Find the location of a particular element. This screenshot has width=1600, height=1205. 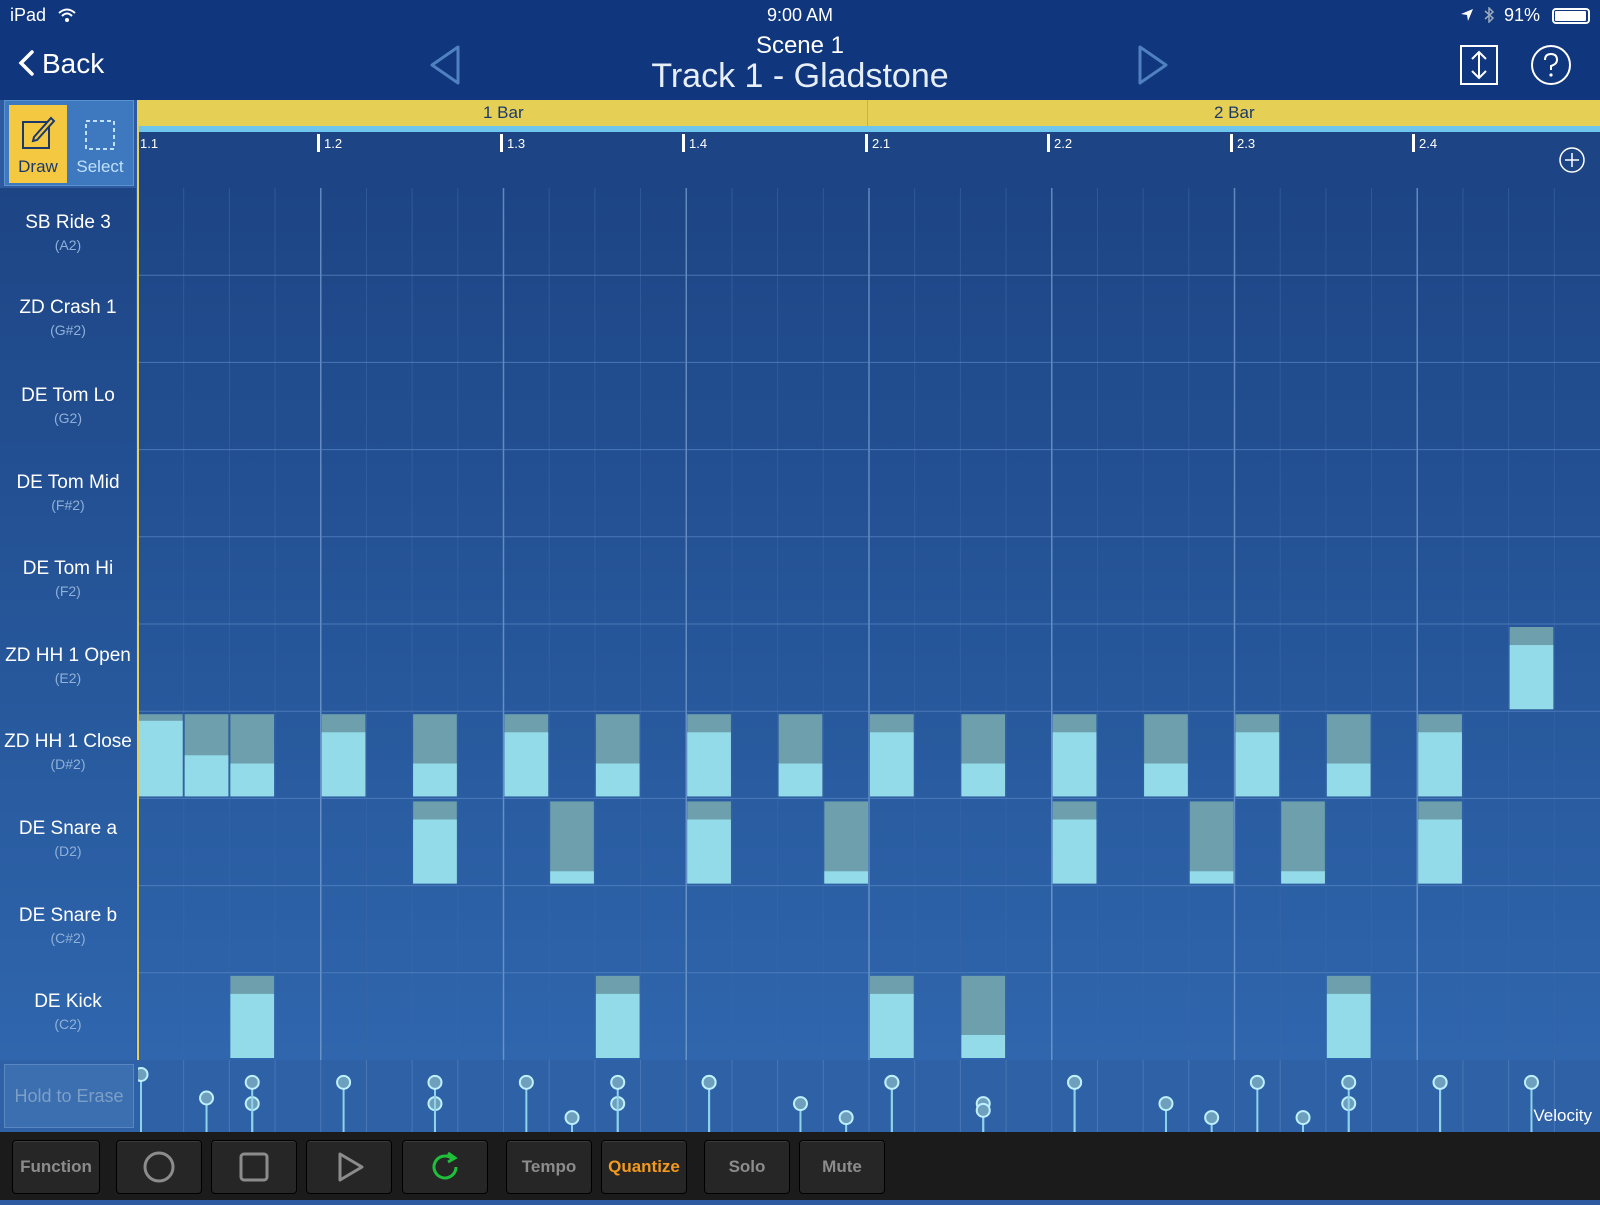

bar-ruler: 1 Bar 2 Bar is located at coordinates (869, 113).